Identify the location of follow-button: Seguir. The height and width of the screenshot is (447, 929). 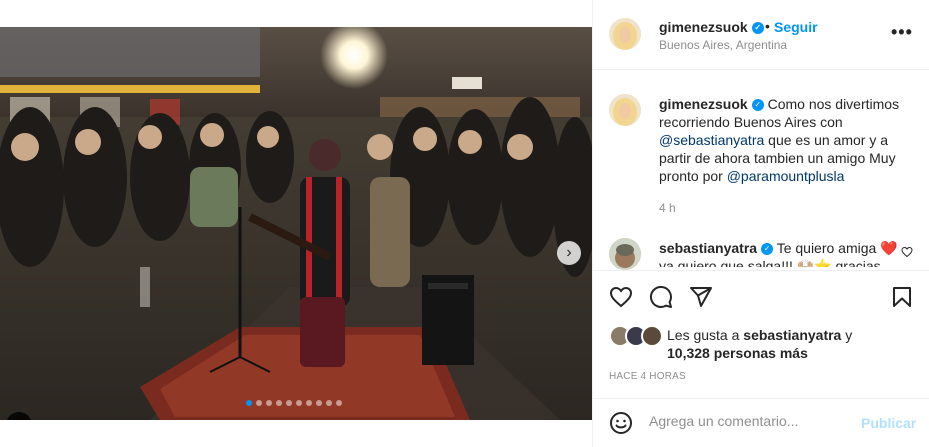
(796, 27).